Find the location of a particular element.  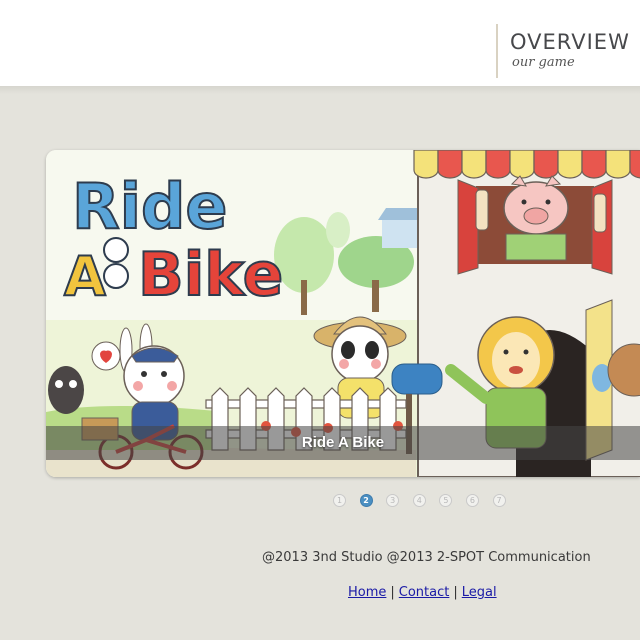

pager-dot-7: 7 is located at coordinates (499, 500).